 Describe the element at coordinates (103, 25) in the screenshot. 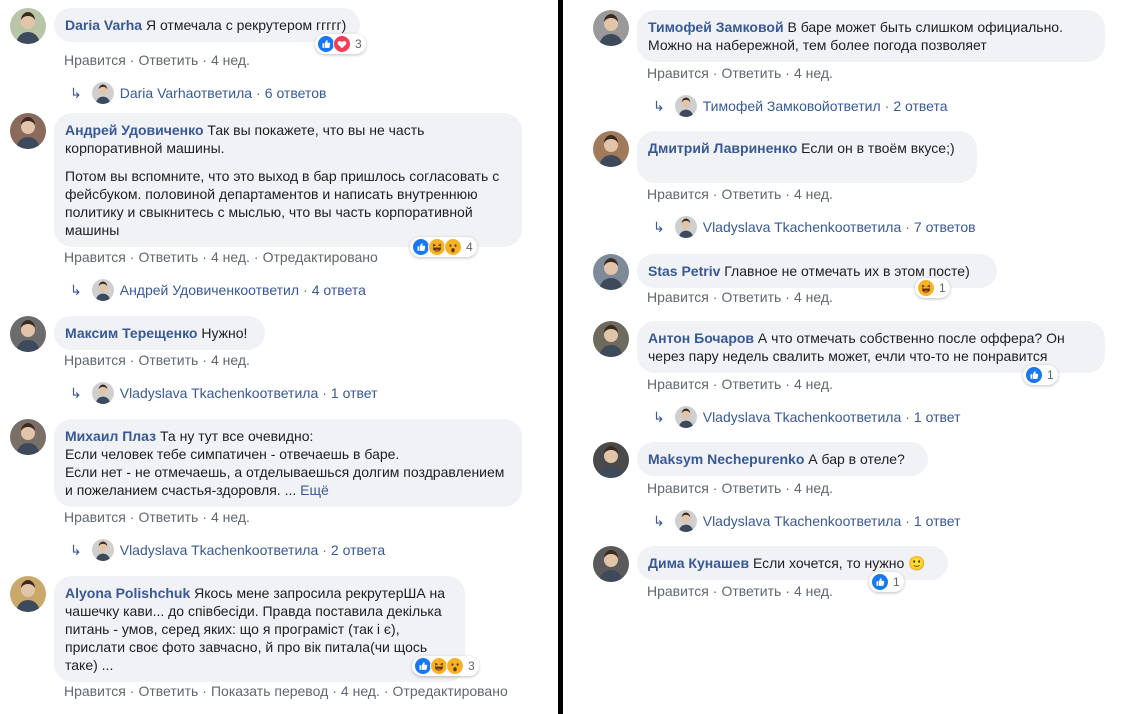

I see `comment-author-link: Daria Varha` at that location.